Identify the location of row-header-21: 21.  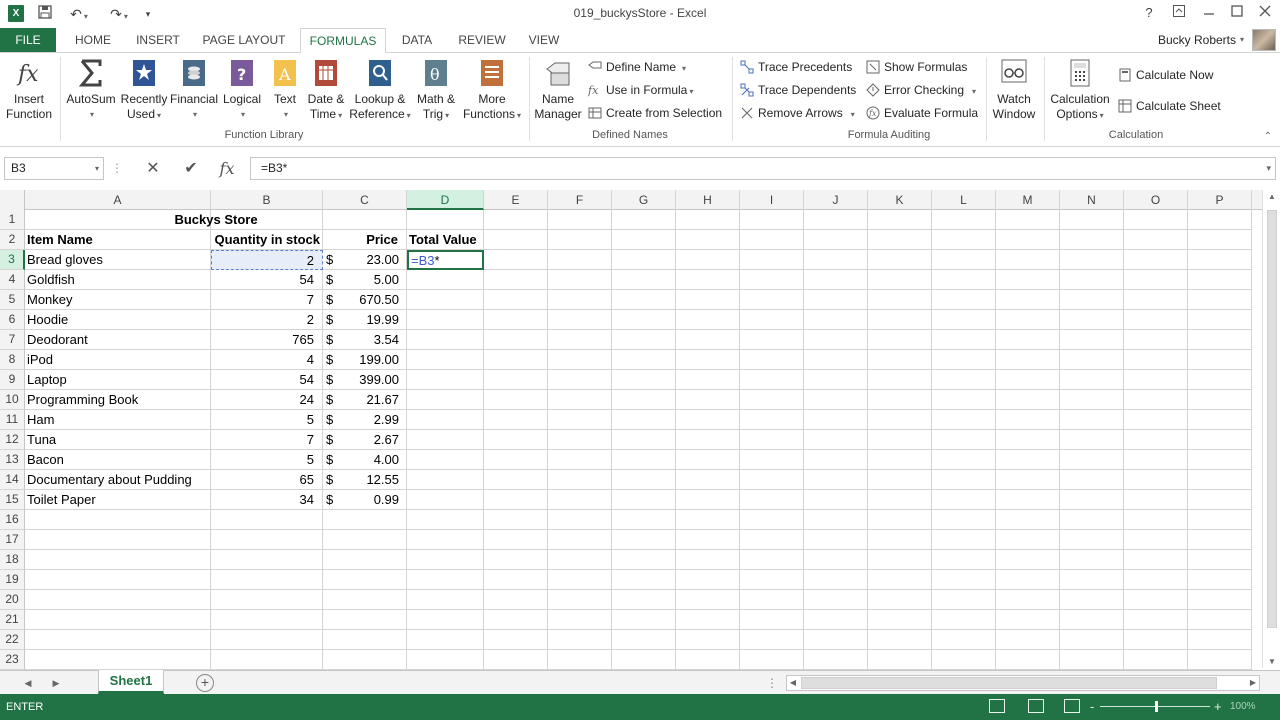
(12, 620).